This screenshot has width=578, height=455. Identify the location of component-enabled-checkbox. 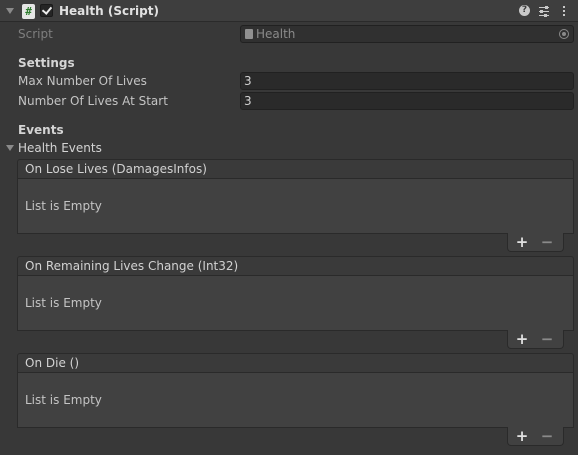
(46, 10).